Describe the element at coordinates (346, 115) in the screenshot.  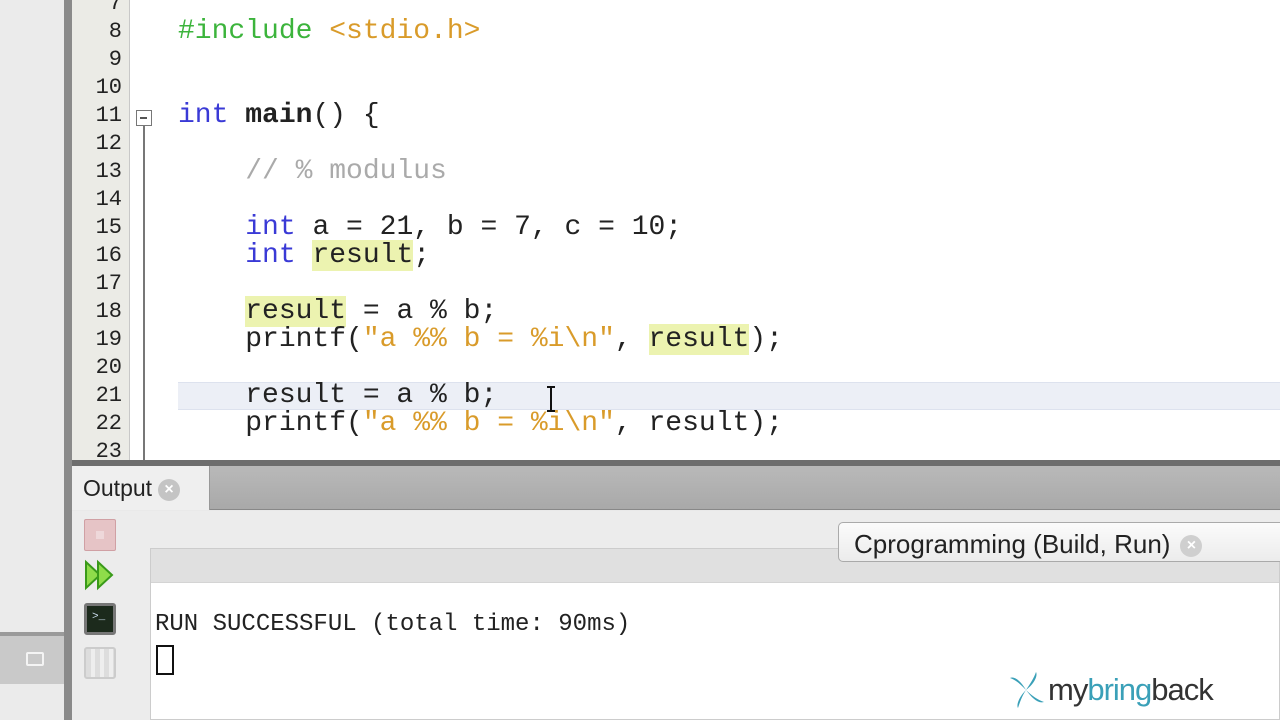
I see `code-token: () {` at that location.